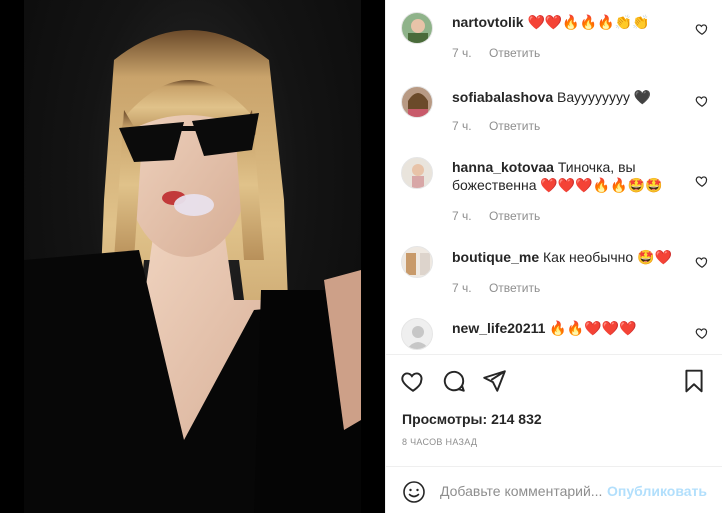  I want to click on comment-text: sofiabalashova Вауууууууу 🖤, so click(568, 97).